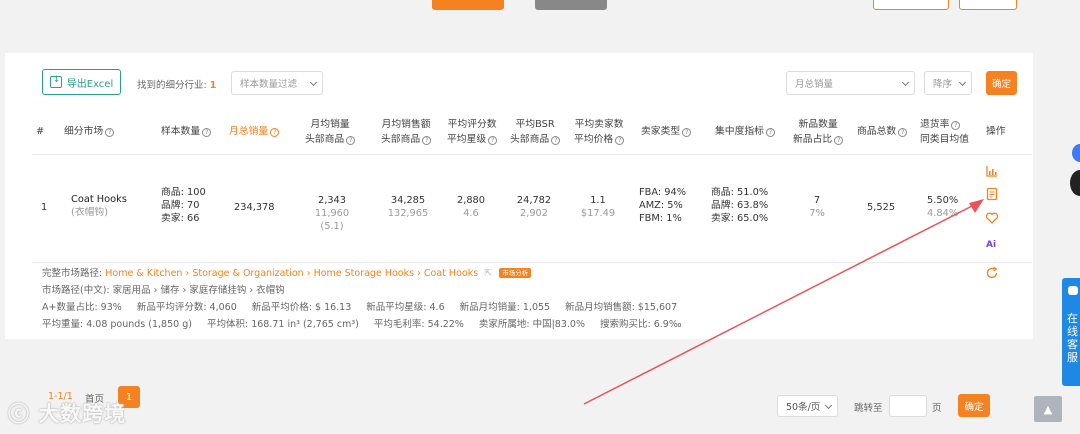  Describe the element at coordinates (19, 414) in the screenshot. I see `watermark-icon: ⓒ` at that location.